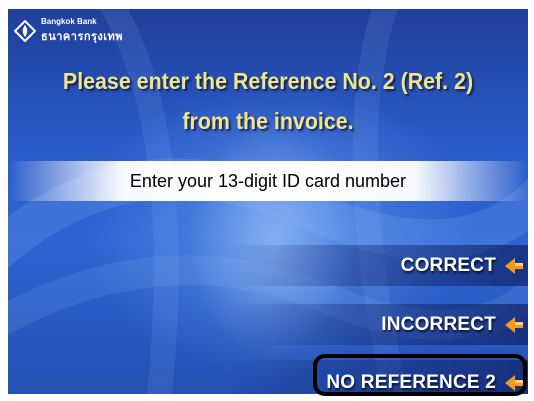 This screenshot has height=401, width=534. Describe the element at coordinates (411, 382) in the screenshot. I see `no-reference-2-label: NO REFERENCE 2` at that location.